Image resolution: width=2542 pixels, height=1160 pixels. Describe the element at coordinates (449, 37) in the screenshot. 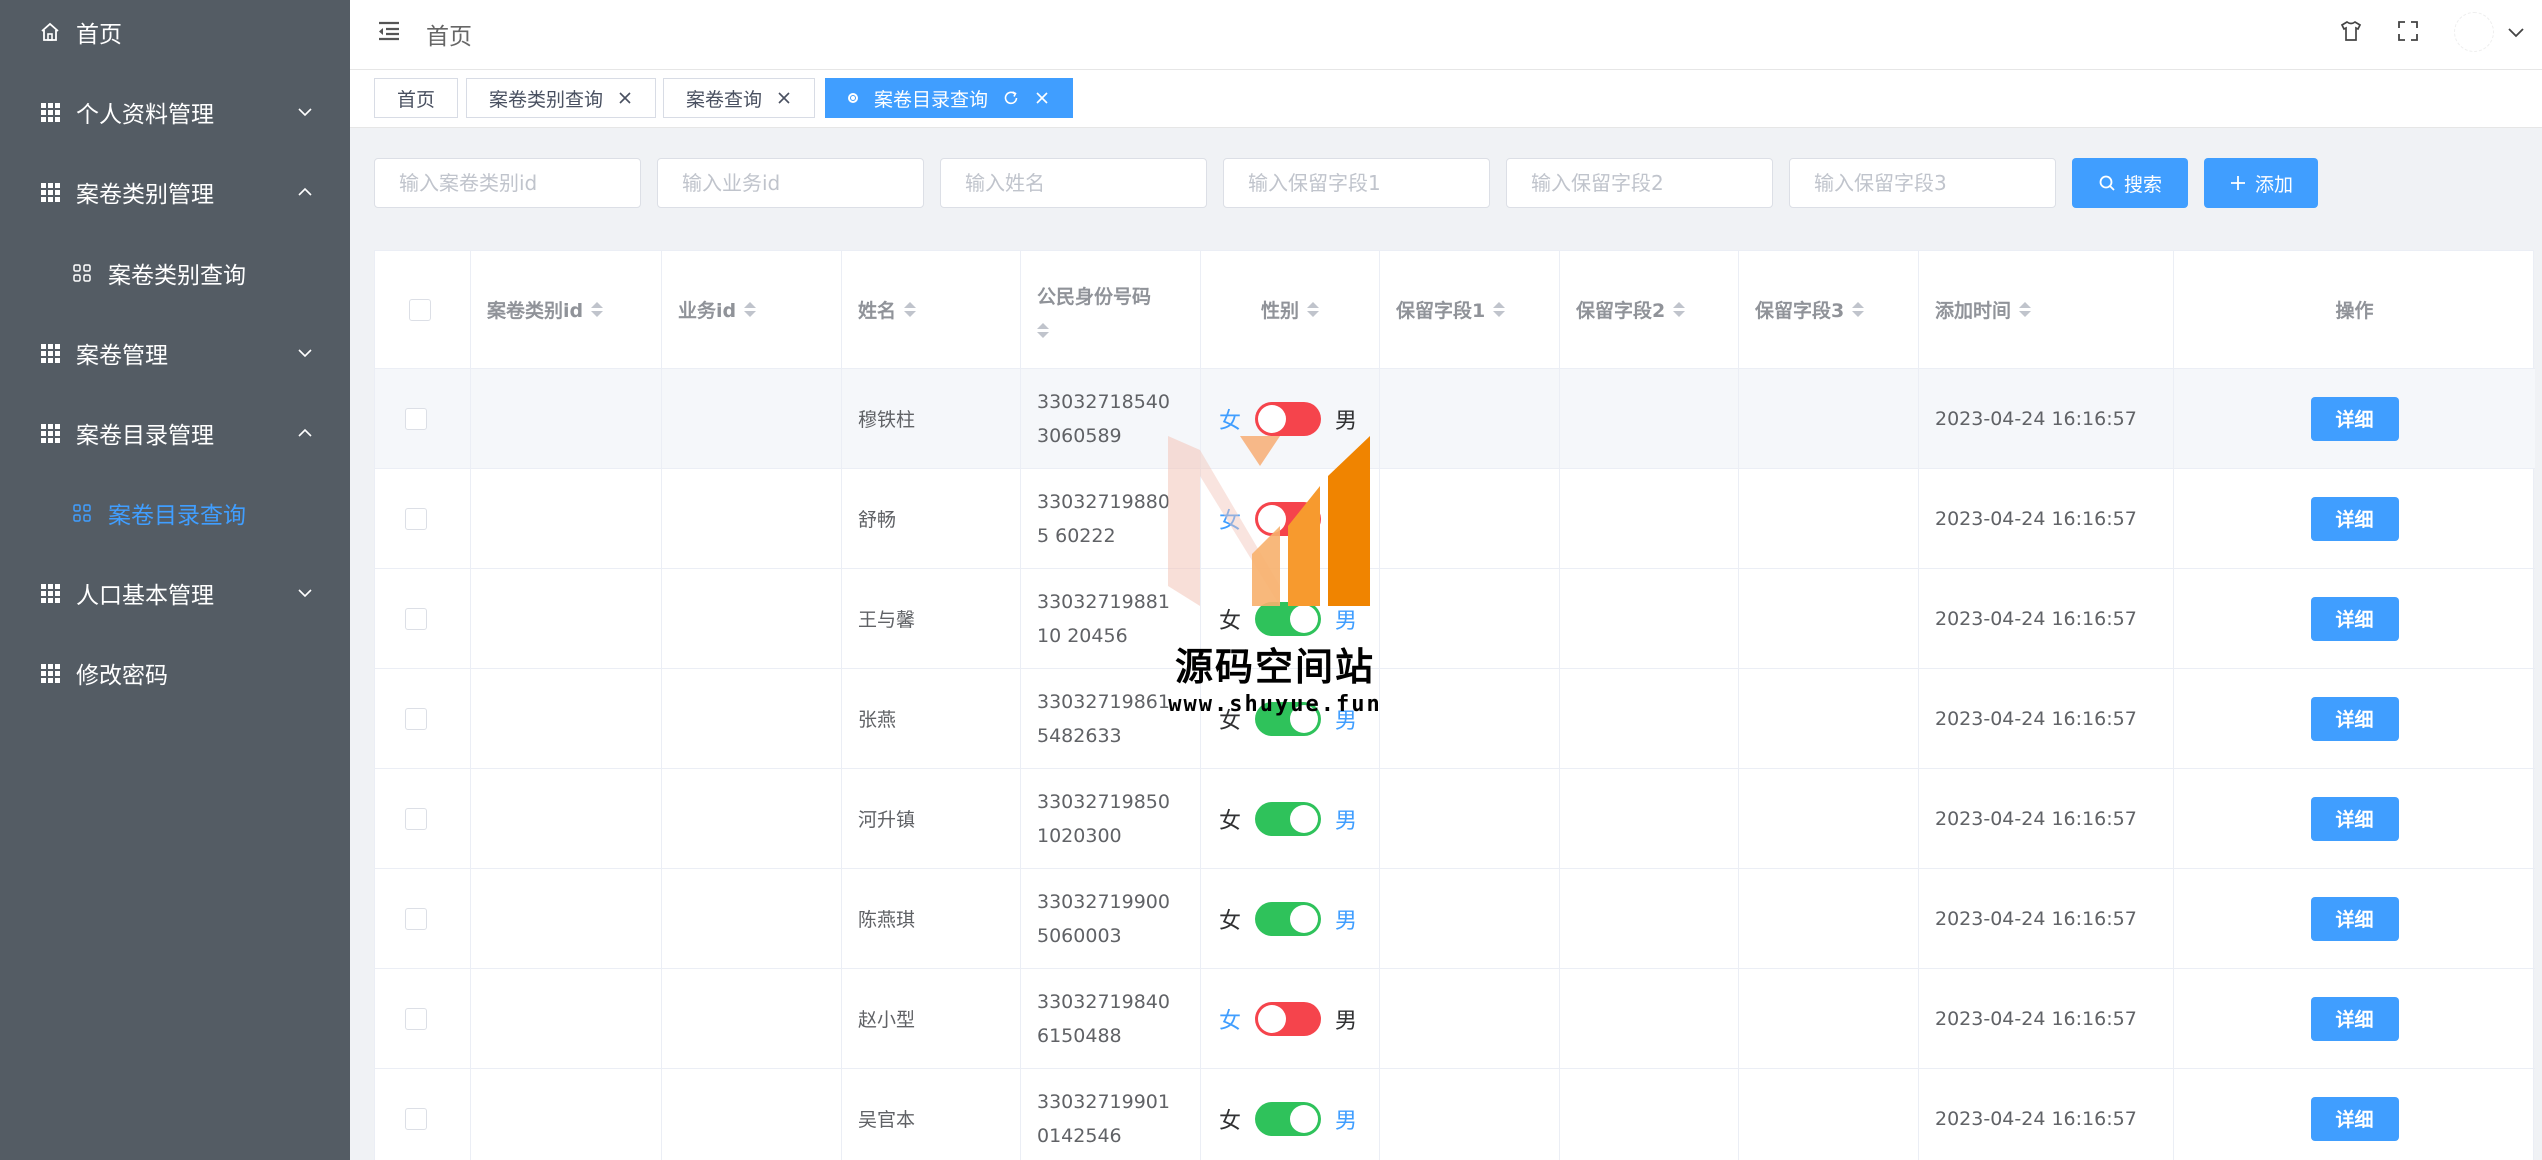

I see `breadcrumb: 首页` at that location.